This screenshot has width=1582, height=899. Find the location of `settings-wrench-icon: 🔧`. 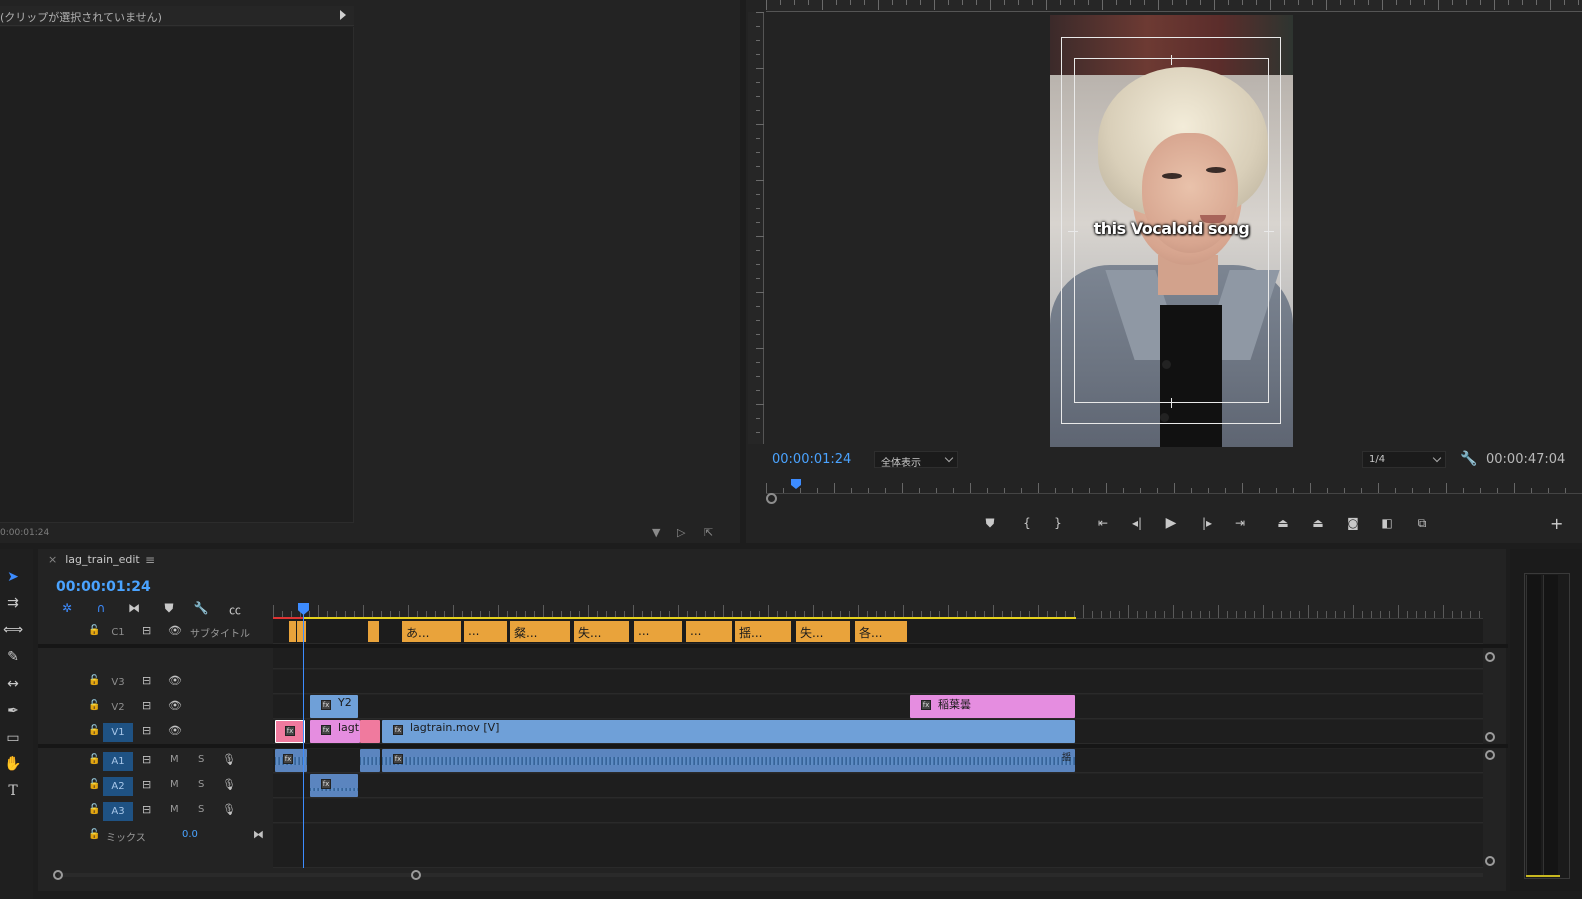

settings-wrench-icon: 🔧 is located at coordinates (1468, 459).